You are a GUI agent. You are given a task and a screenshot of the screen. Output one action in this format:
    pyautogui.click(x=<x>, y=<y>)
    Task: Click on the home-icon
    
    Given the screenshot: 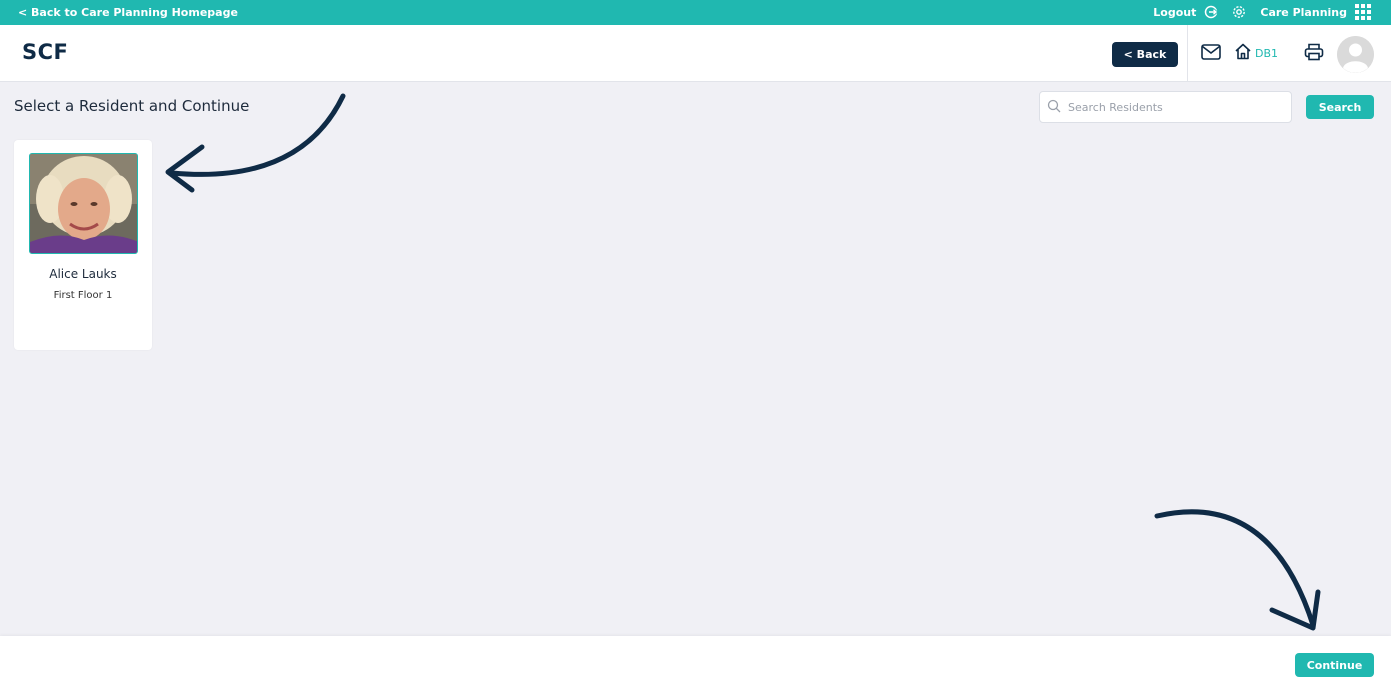 What is the action you would take?
    pyautogui.click(x=1243, y=53)
    